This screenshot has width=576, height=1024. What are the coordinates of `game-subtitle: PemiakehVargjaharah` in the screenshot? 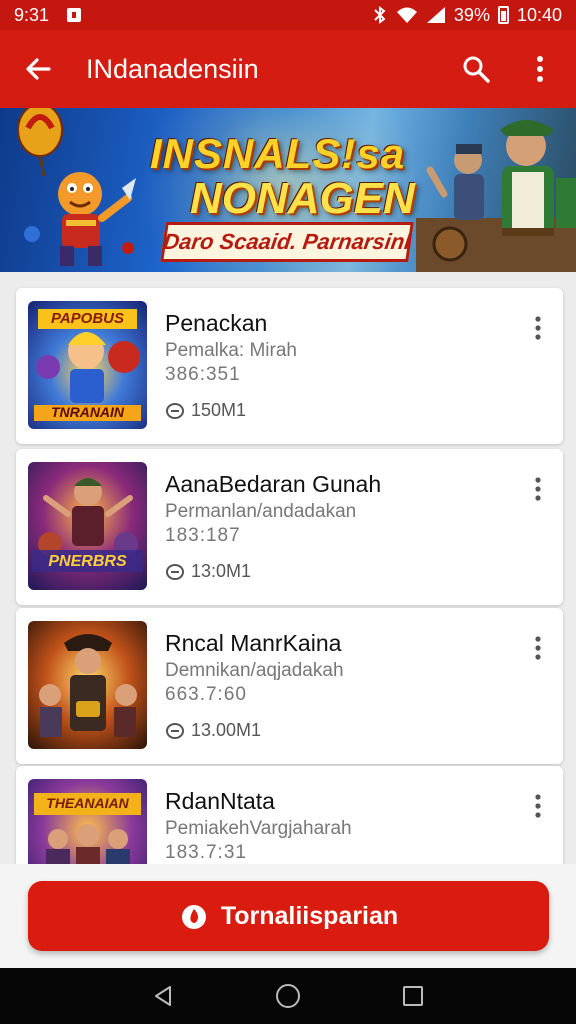 It's located at (258, 828).